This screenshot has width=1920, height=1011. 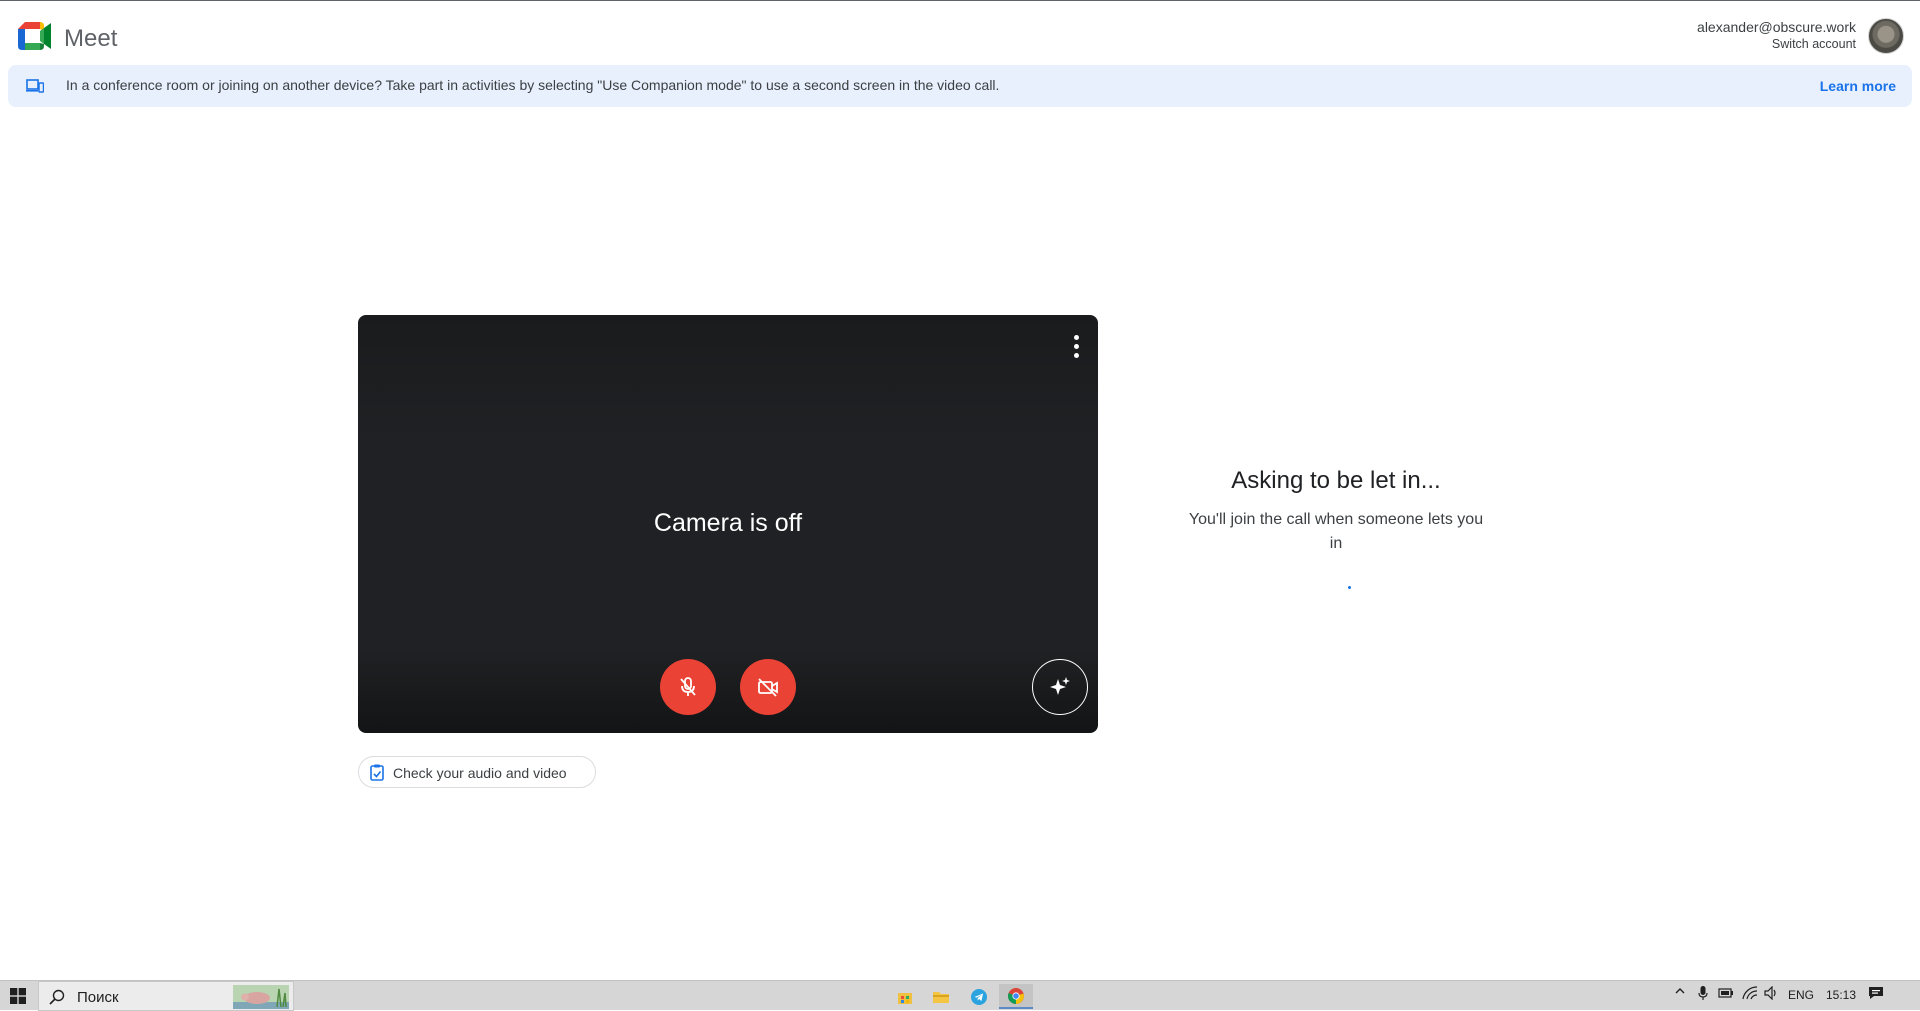 I want to click on windows-logo-icon, so click(x=18, y=996).